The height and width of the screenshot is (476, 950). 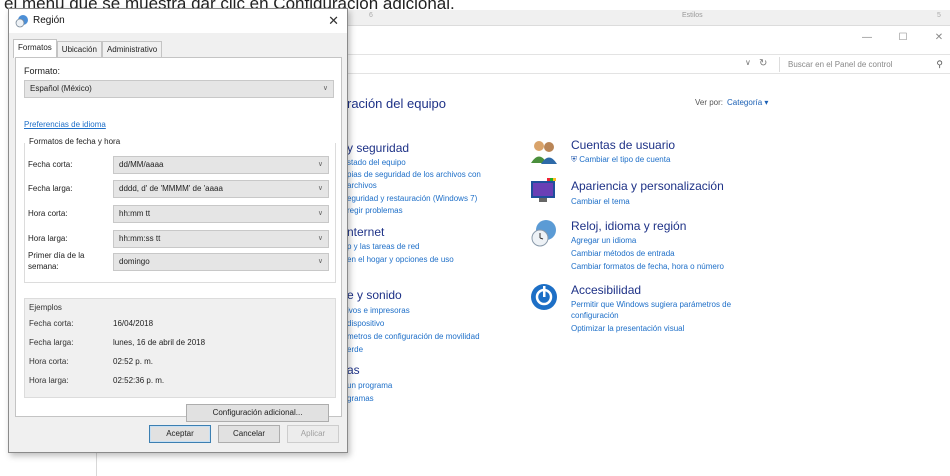 What do you see at coordinates (49, 380) in the screenshot?
I see `example-long-time-label: Hora larga:` at bounding box center [49, 380].